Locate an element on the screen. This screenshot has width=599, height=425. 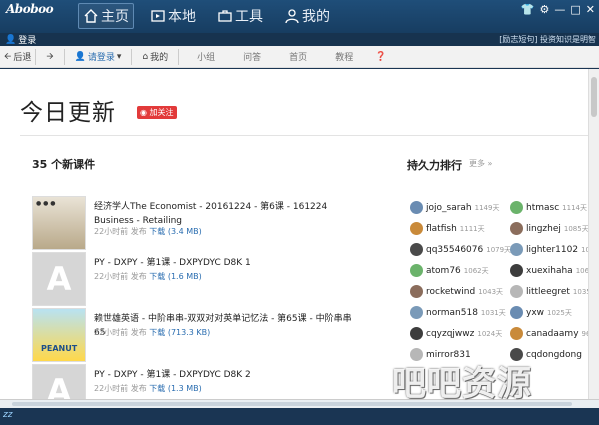
rank-score: 1149天 is located at coordinates (487, 207).